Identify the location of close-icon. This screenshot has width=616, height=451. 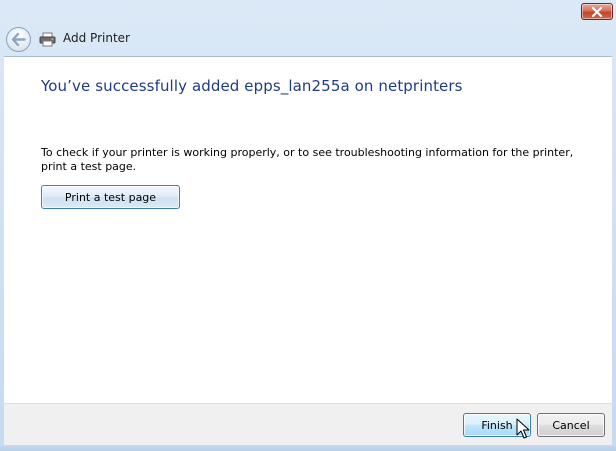
(597, 11).